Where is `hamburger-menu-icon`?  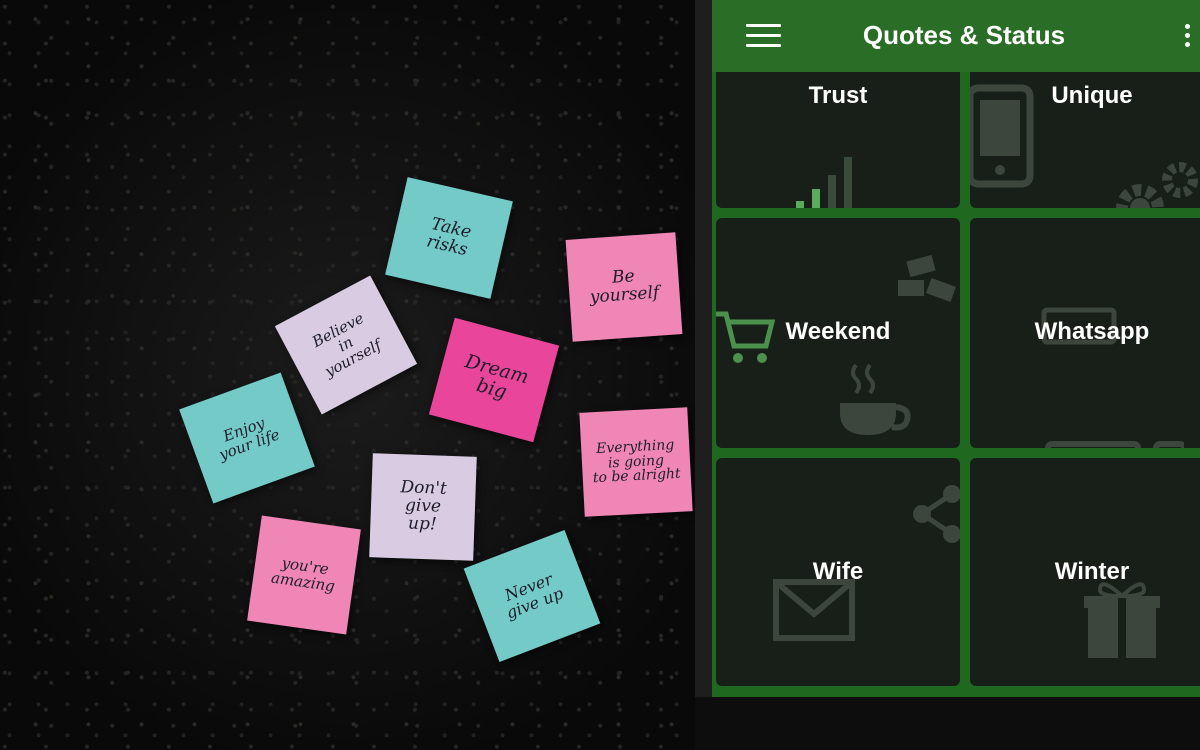 hamburger-menu-icon is located at coordinates (764, 36).